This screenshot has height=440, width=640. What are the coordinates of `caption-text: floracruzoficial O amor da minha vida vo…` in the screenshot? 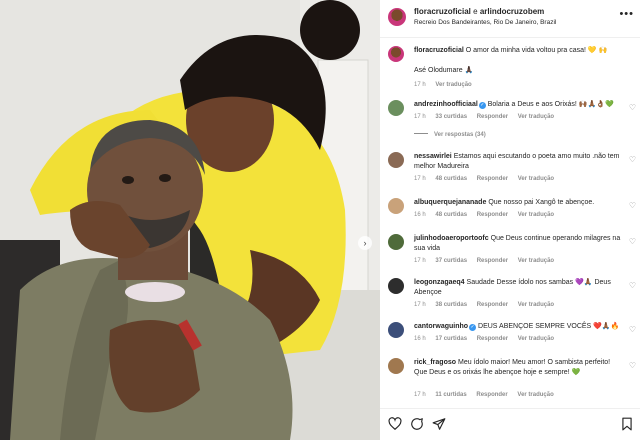 It's located at (518, 51).